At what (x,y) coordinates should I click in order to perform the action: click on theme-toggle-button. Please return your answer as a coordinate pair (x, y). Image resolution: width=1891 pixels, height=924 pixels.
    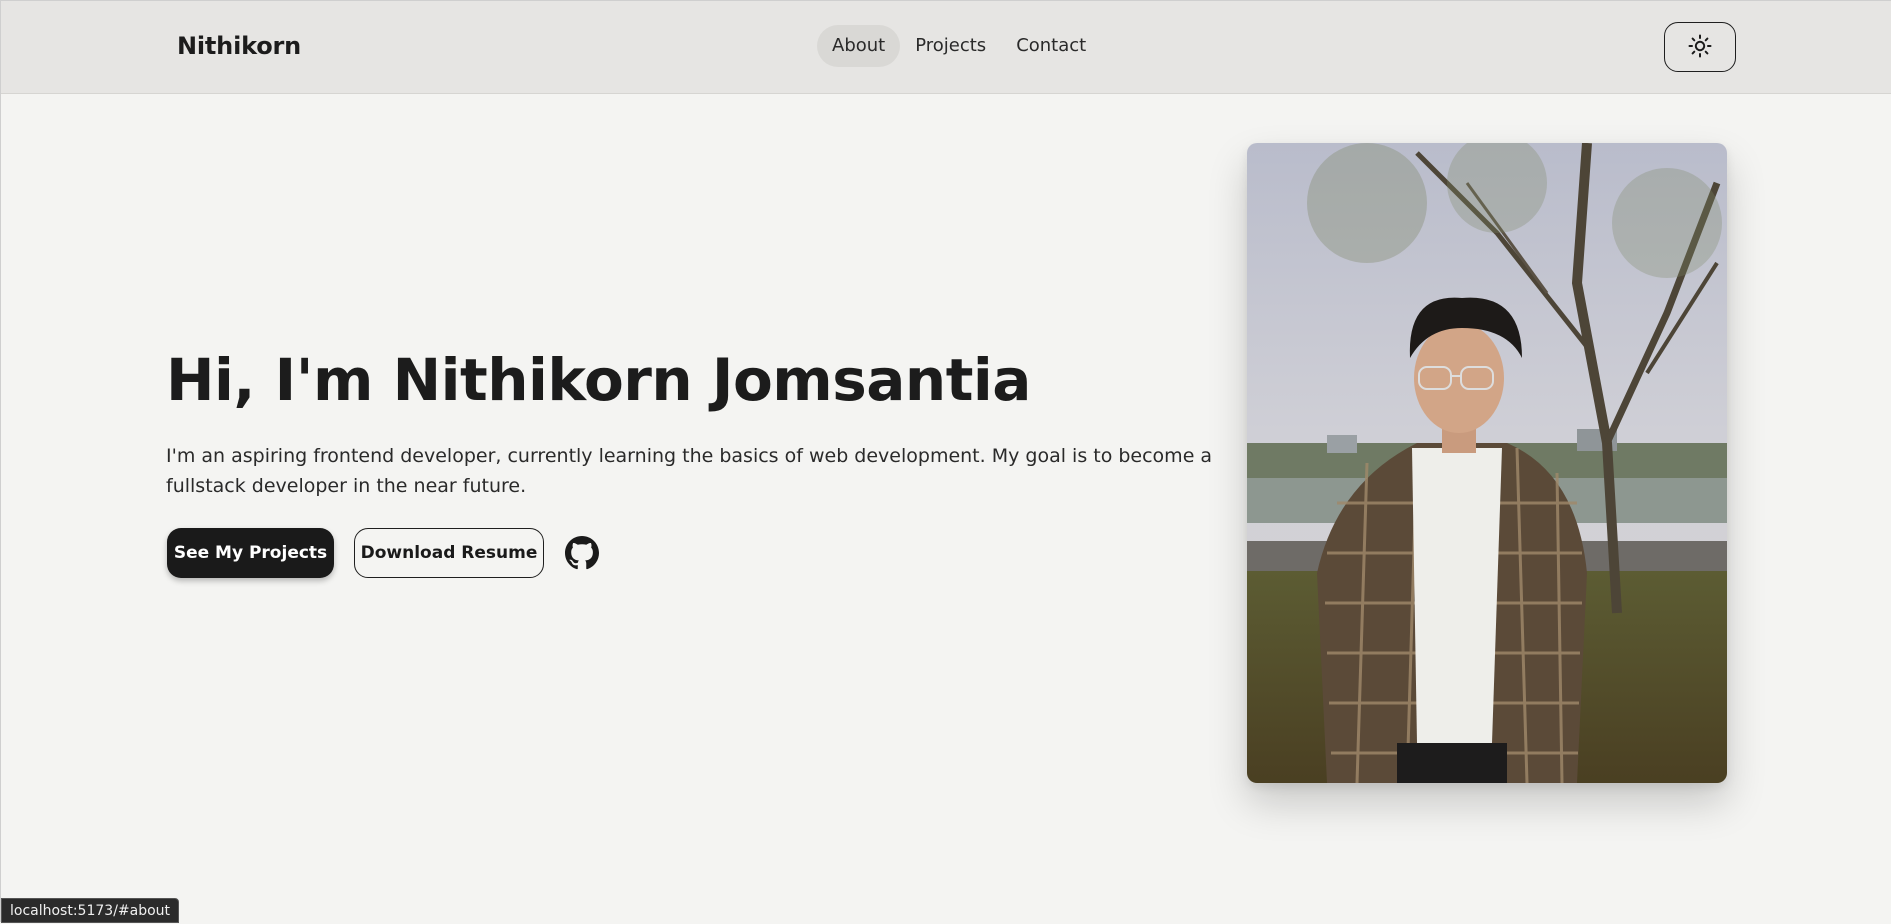
    Looking at the image, I should click on (1700, 47).